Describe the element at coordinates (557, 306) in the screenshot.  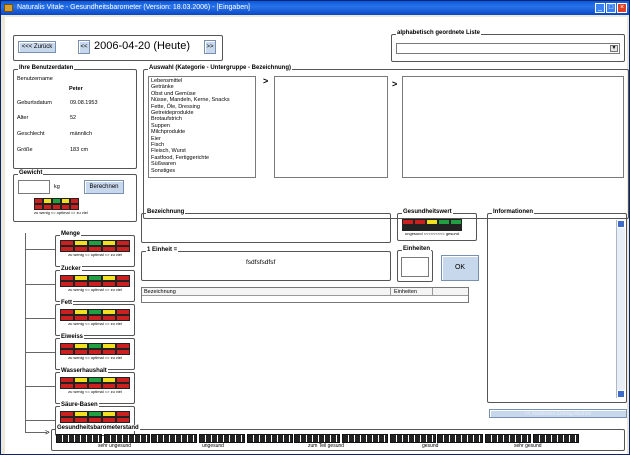
I see `informationen-group: Informationen` at that location.